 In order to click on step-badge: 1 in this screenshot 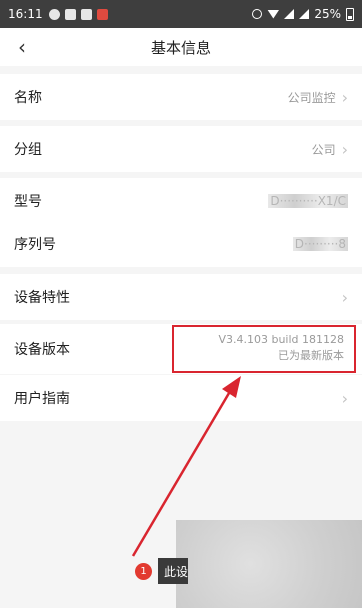, I will do `click(143, 571)`.